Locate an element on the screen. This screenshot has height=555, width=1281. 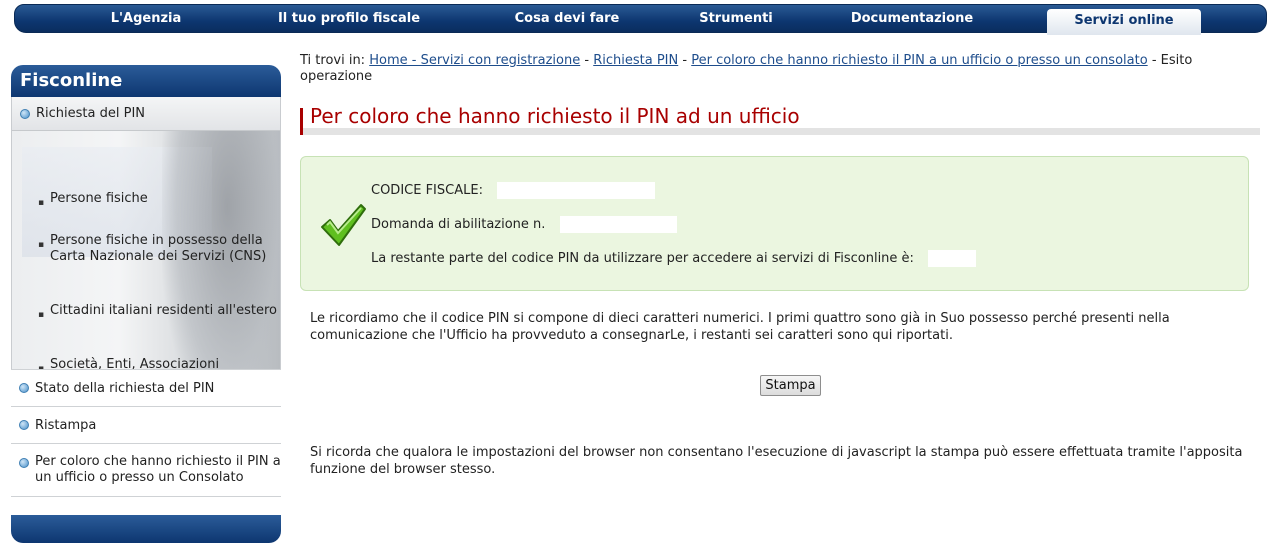
codice-fiscale-value is located at coordinates (576, 190).